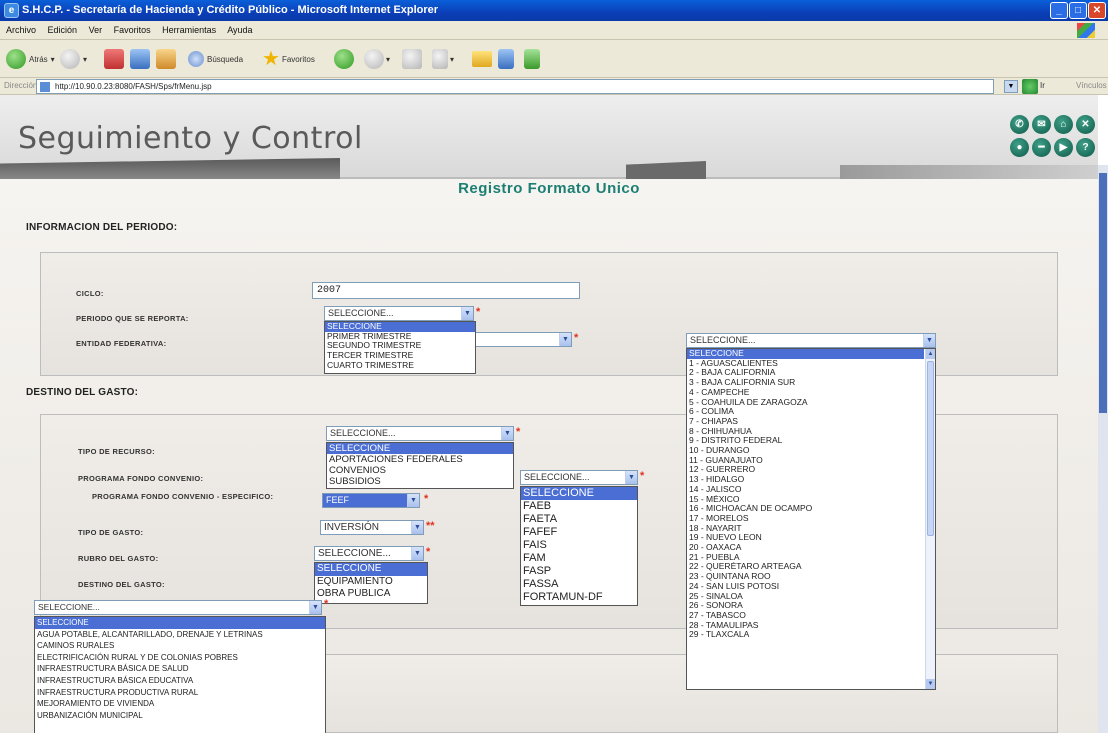  Describe the element at coordinates (166, 59) in the screenshot. I see `home-button` at that location.